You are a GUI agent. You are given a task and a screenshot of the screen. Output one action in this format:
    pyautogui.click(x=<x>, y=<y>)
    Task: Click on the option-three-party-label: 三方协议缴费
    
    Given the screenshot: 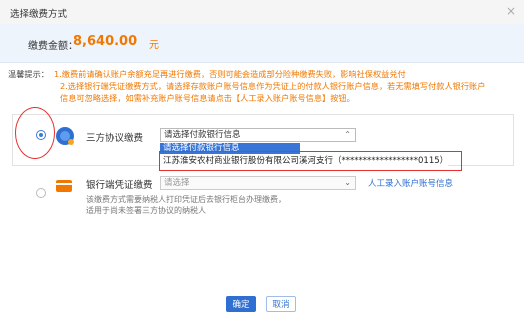 What is the action you would take?
    pyautogui.click(x=115, y=138)
    